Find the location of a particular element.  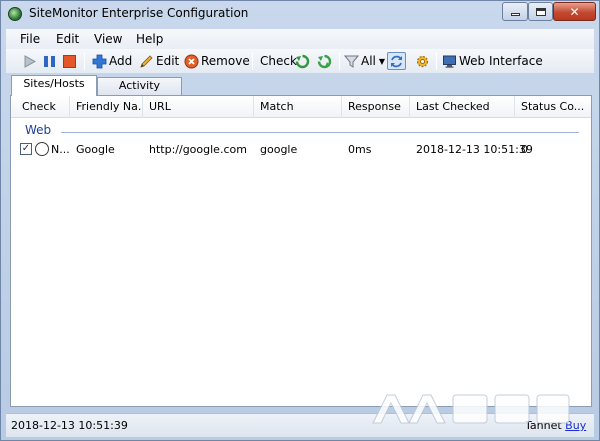

stop-icon is located at coordinates (69, 61).